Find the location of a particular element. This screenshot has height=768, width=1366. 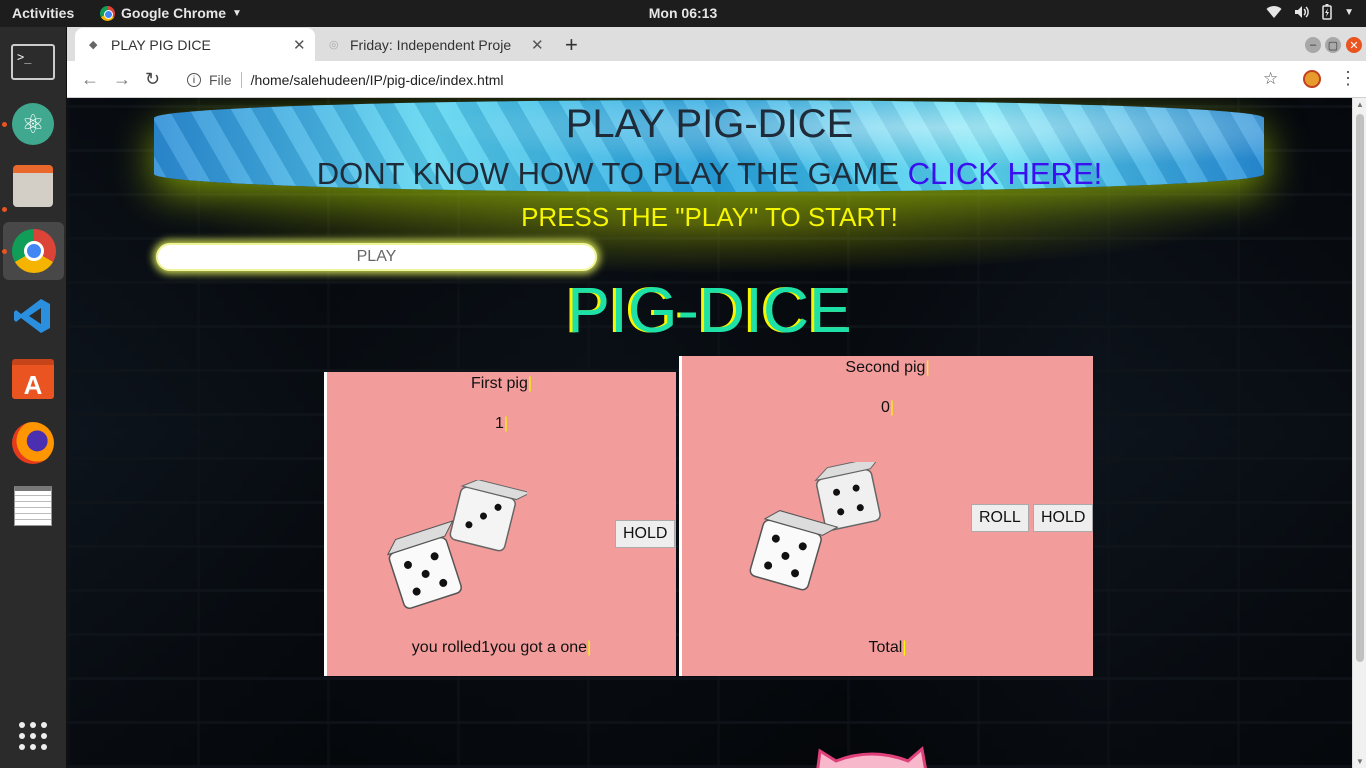

file-cabinet-icon is located at coordinates (33, 186).